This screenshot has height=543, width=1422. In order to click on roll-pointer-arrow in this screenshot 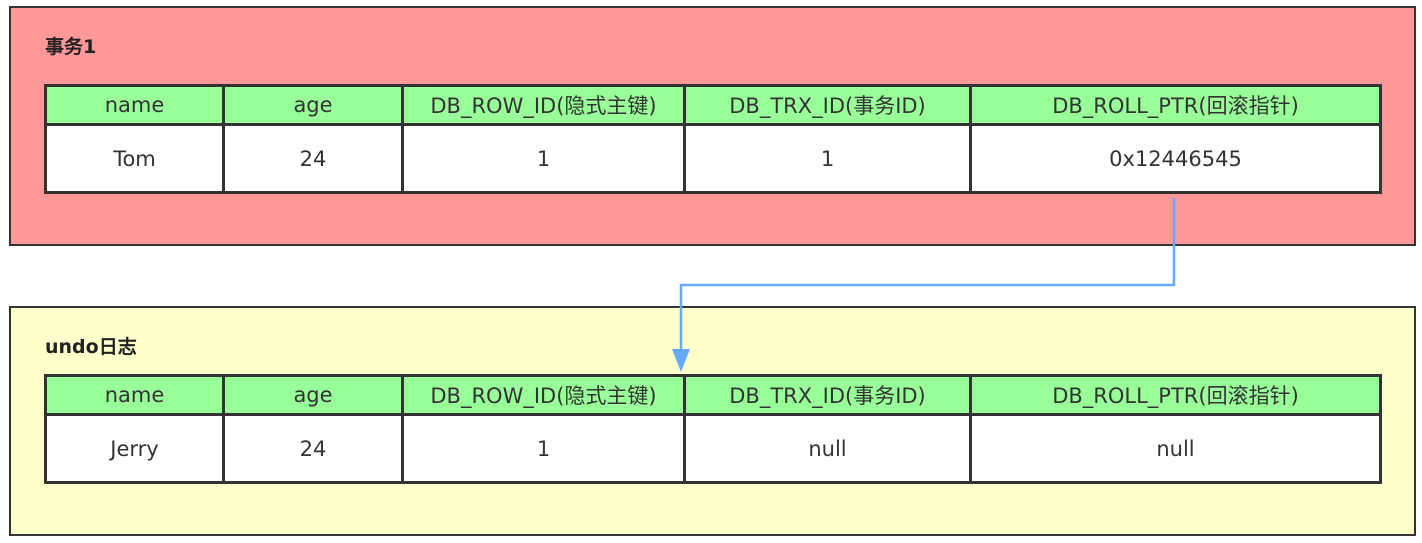, I will do `click(924, 285)`.